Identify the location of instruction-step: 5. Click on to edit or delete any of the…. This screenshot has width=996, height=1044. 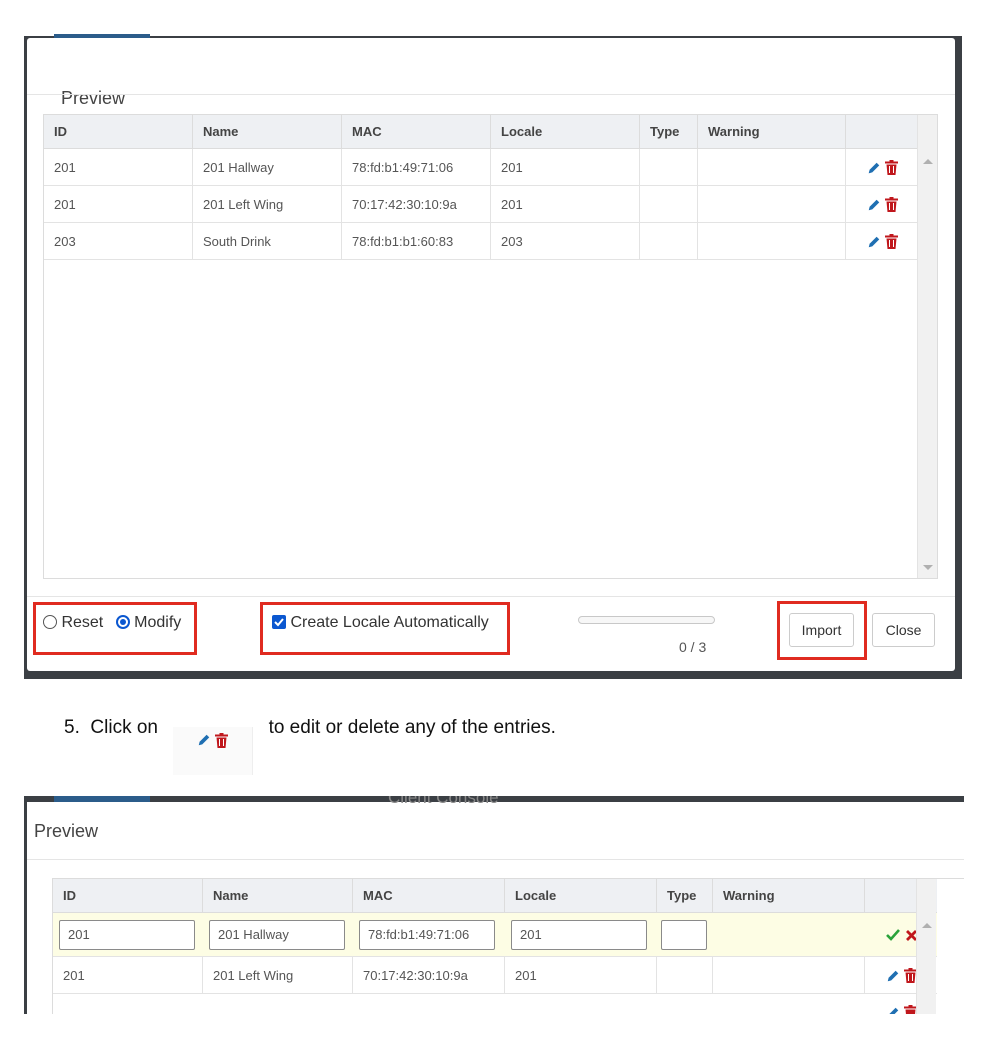
(310, 746).